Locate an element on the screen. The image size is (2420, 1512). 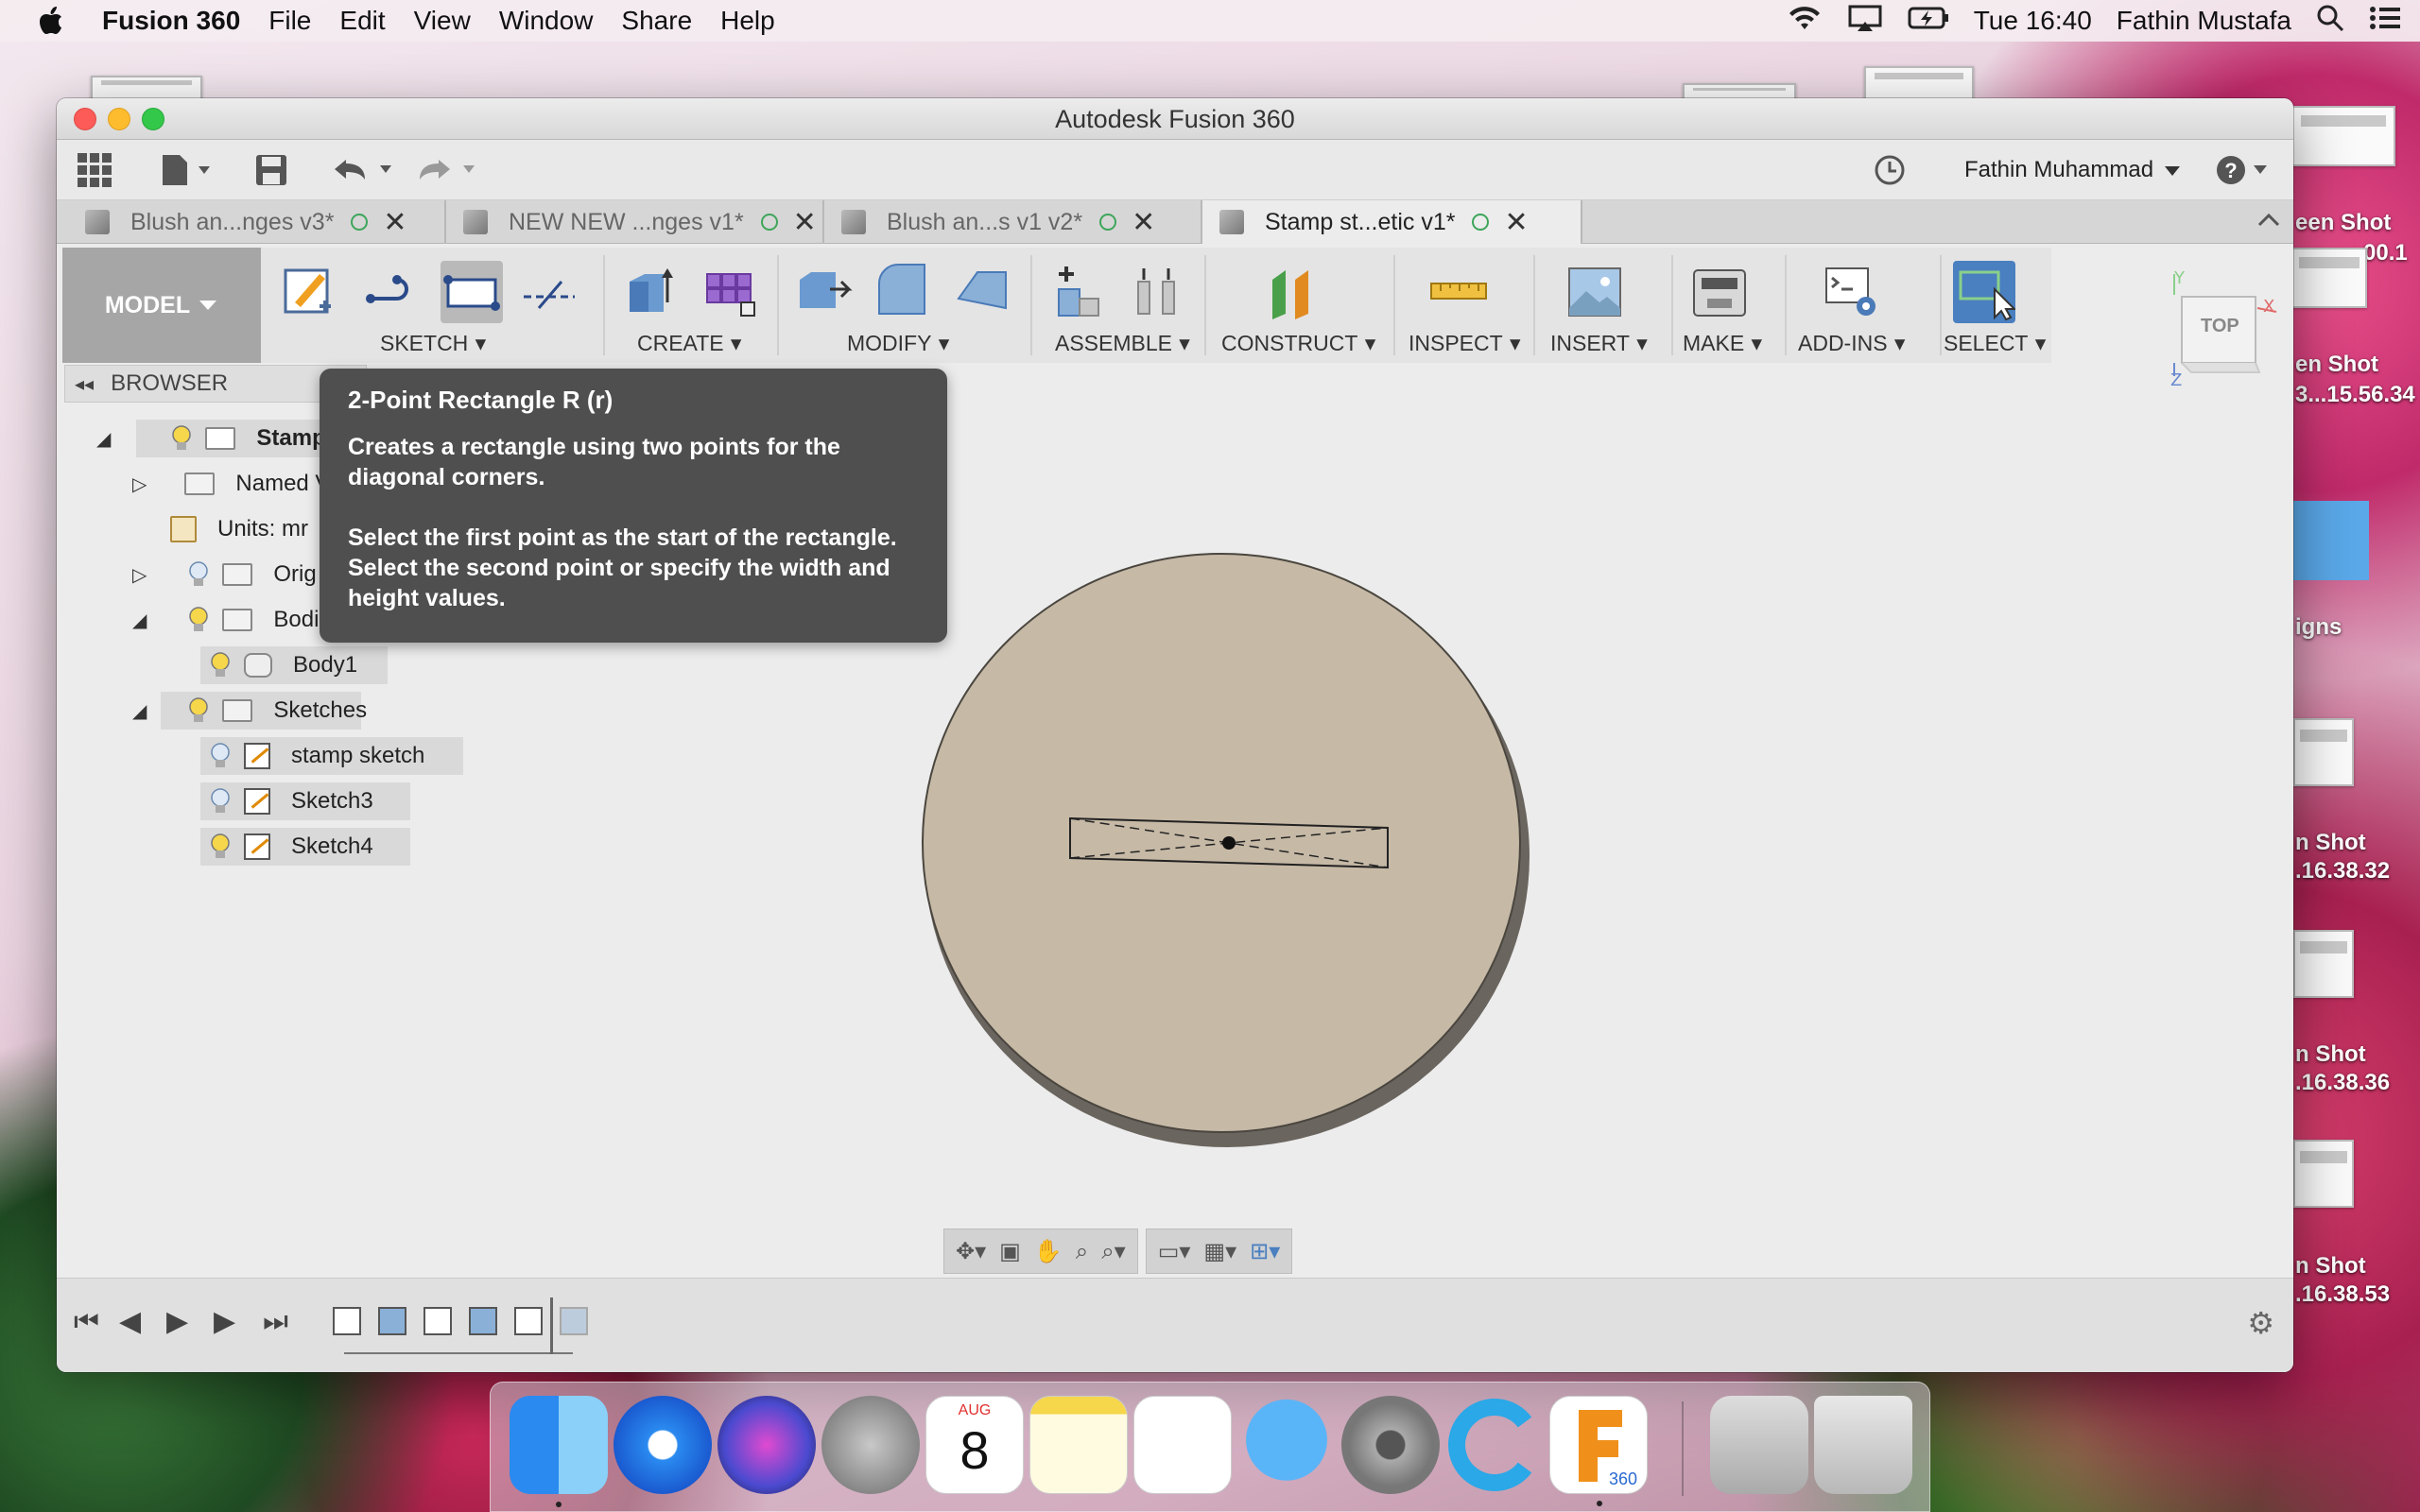
siri-icon is located at coordinates (767, 1445).